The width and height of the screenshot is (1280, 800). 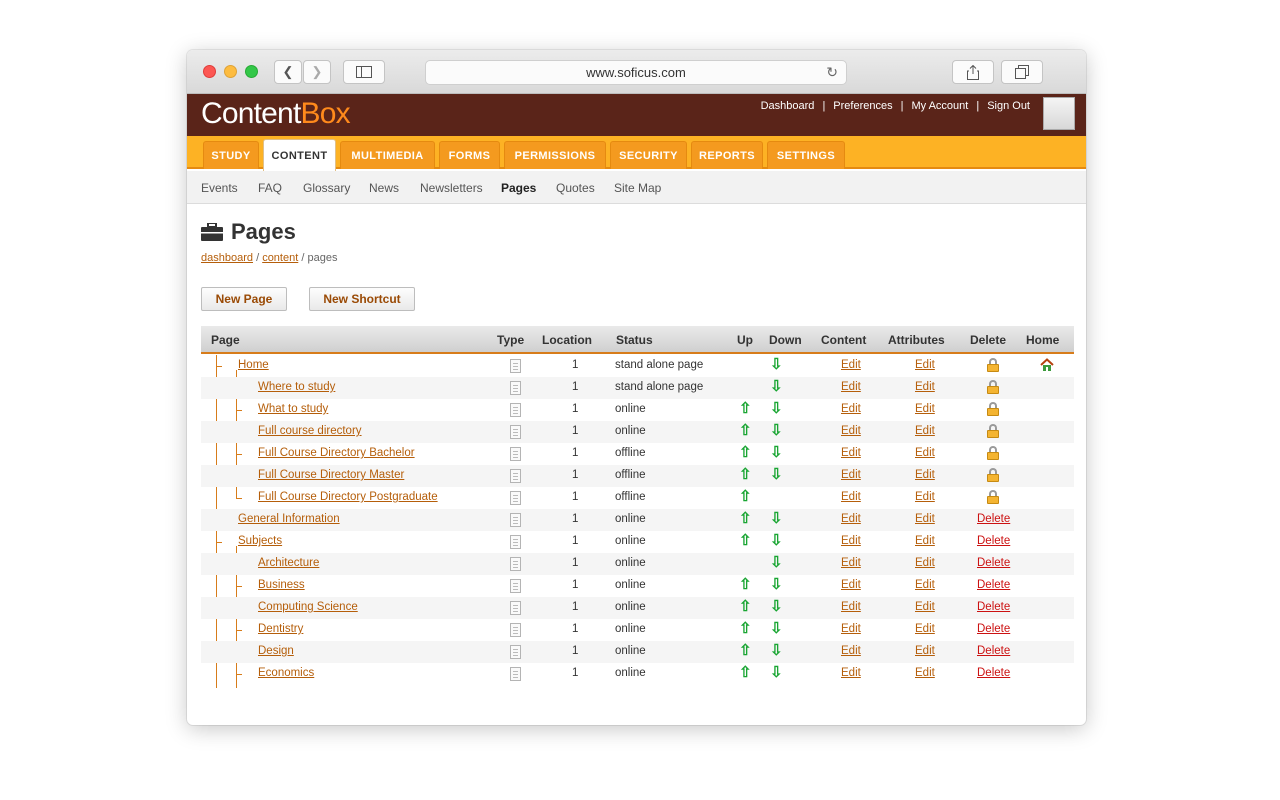 I want to click on page-link: Where to study, so click(x=296, y=387).